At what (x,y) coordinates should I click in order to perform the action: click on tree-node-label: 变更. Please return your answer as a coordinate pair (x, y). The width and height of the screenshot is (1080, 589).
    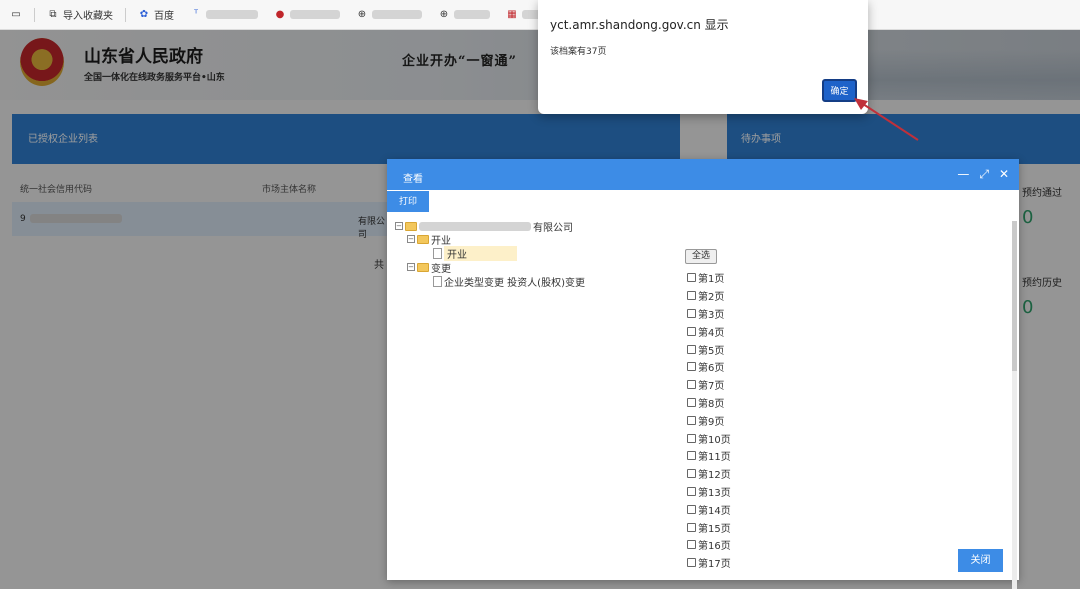
    Looking at the image, I should click on (441, 269).